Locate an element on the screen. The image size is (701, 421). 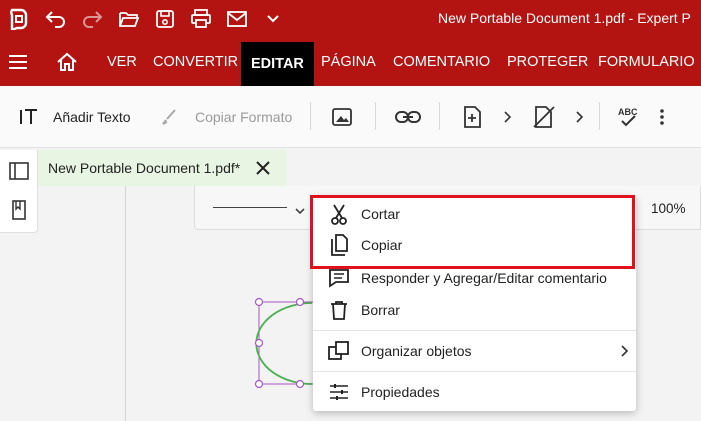
remove-page-icon is located at coordinates (544, 117).